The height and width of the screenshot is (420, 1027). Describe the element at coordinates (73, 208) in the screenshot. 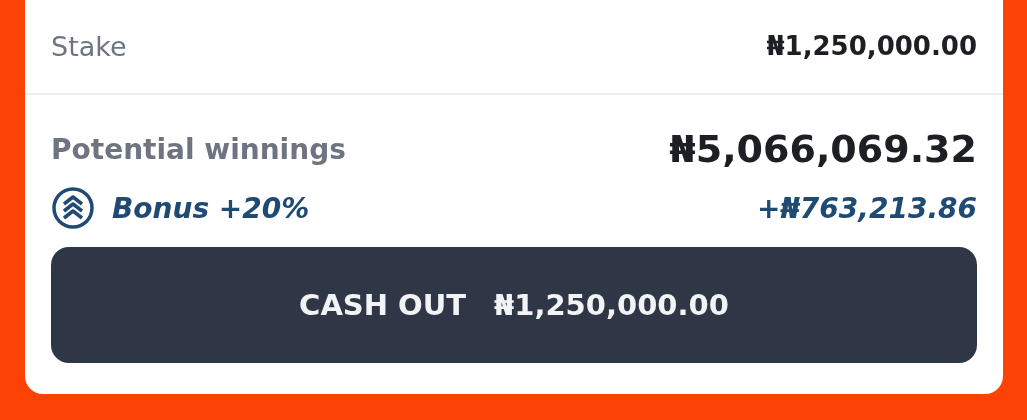

I see `chevrons-up-icon` at that location.